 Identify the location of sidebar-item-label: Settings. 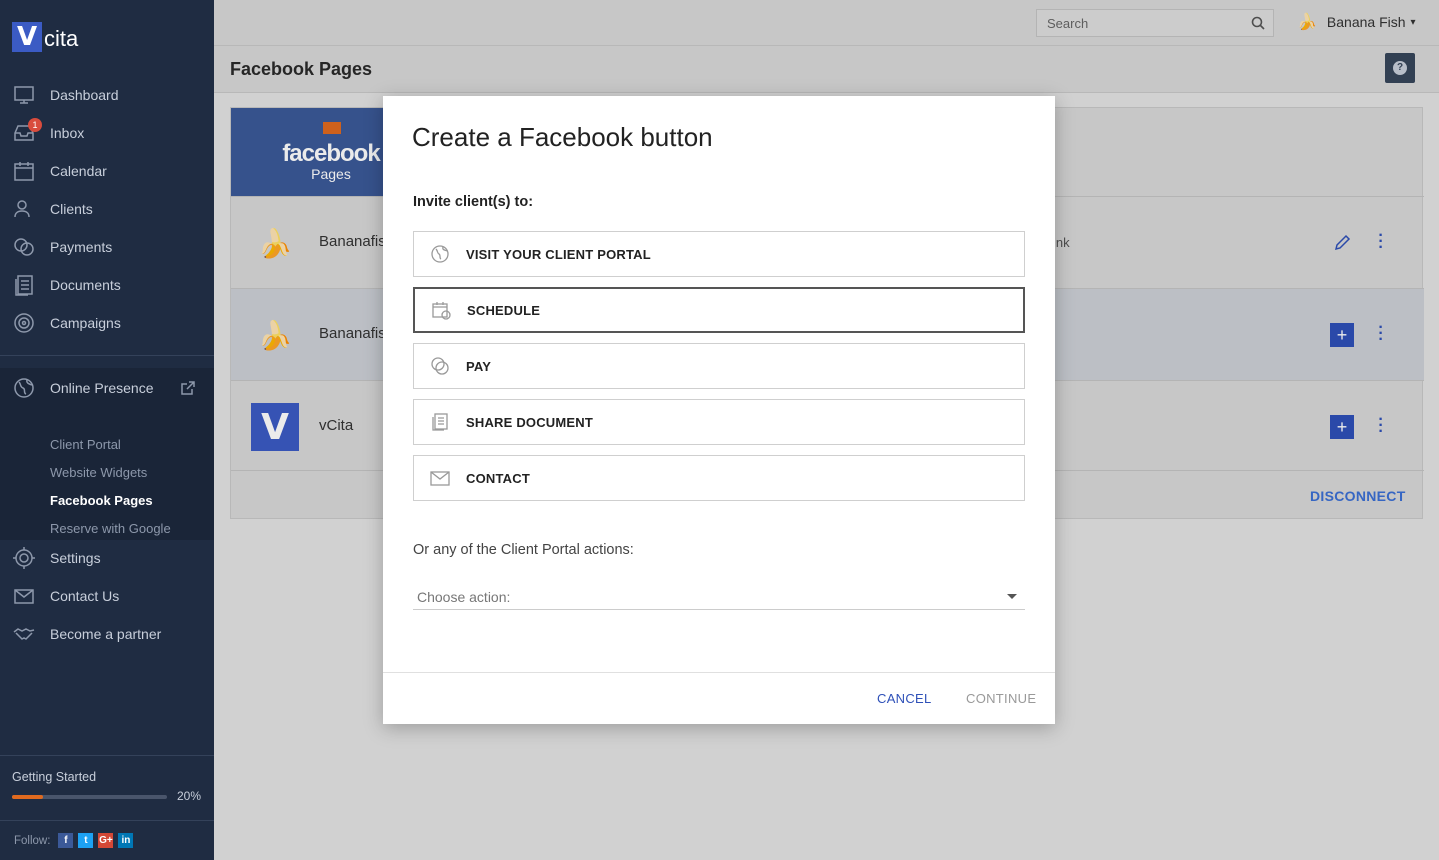
(75, 558).